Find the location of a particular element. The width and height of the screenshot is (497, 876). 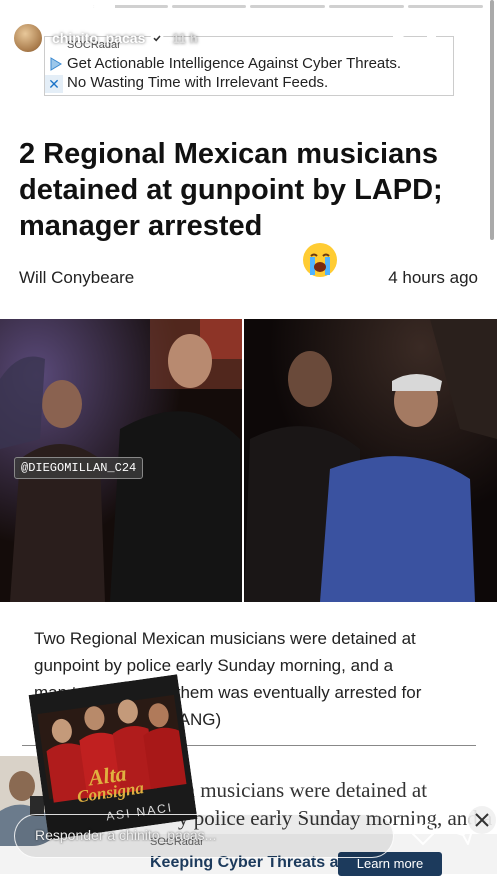

story-progress-bar is located at coordinates (248, 6).